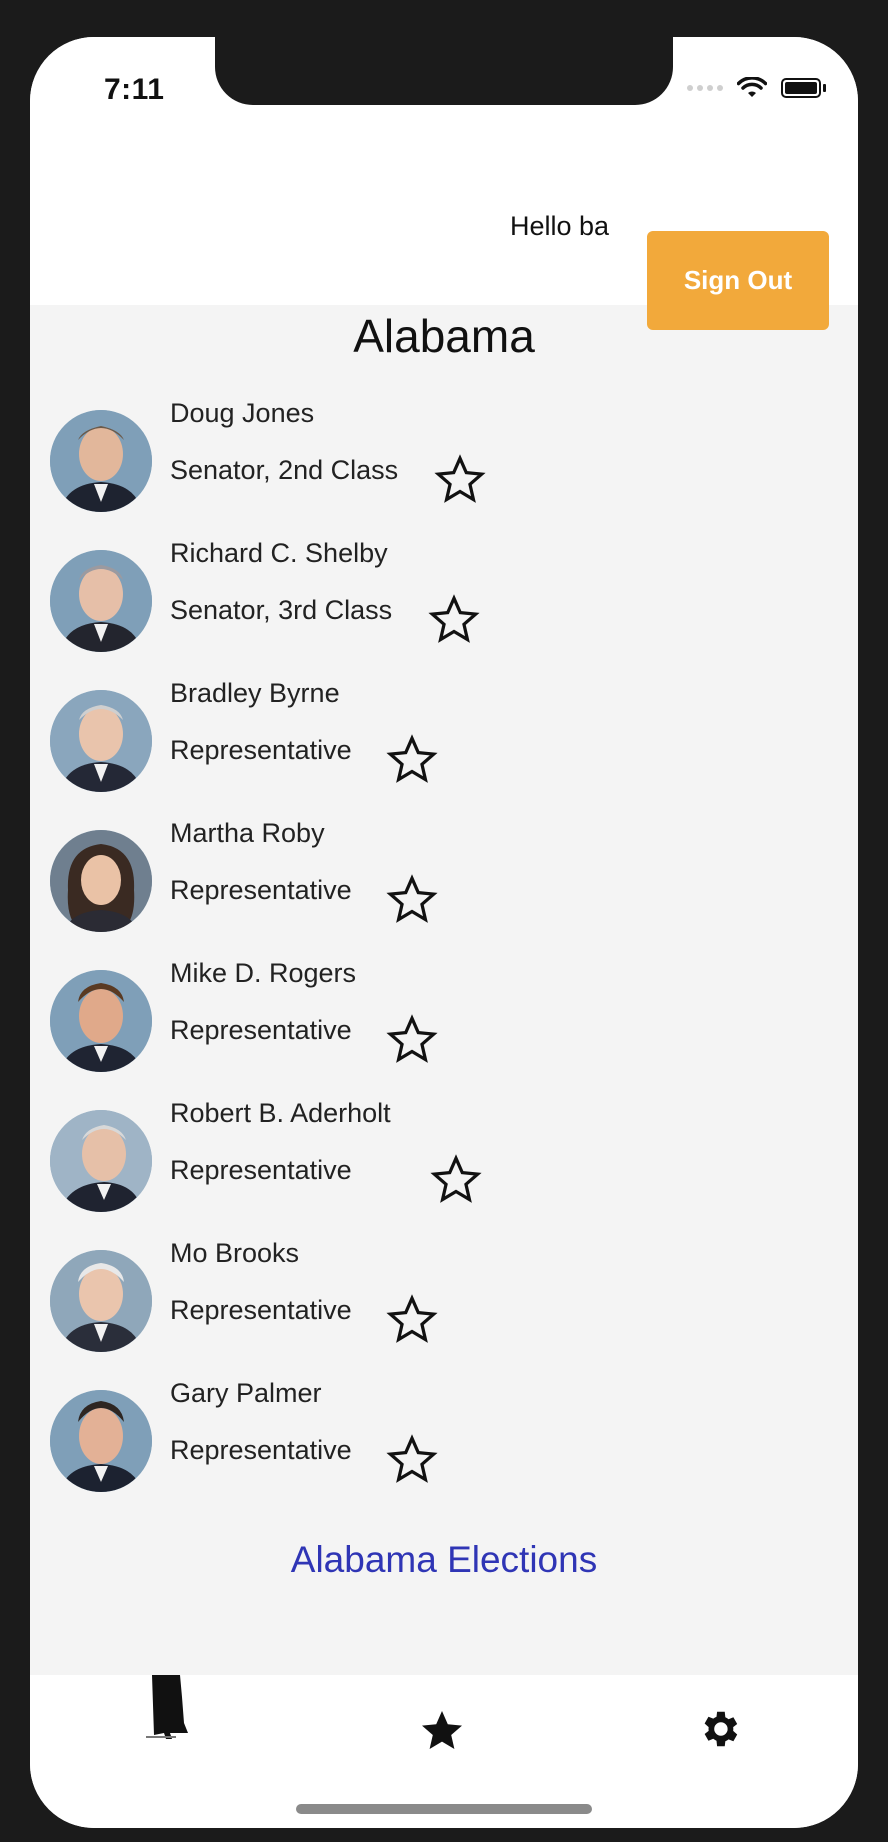 The width and height of the screenshot is (888, 1842). What do you see at coordinates (444, 71) in the screenshot?
I see `device-notch` at bounding box center [444, 71].